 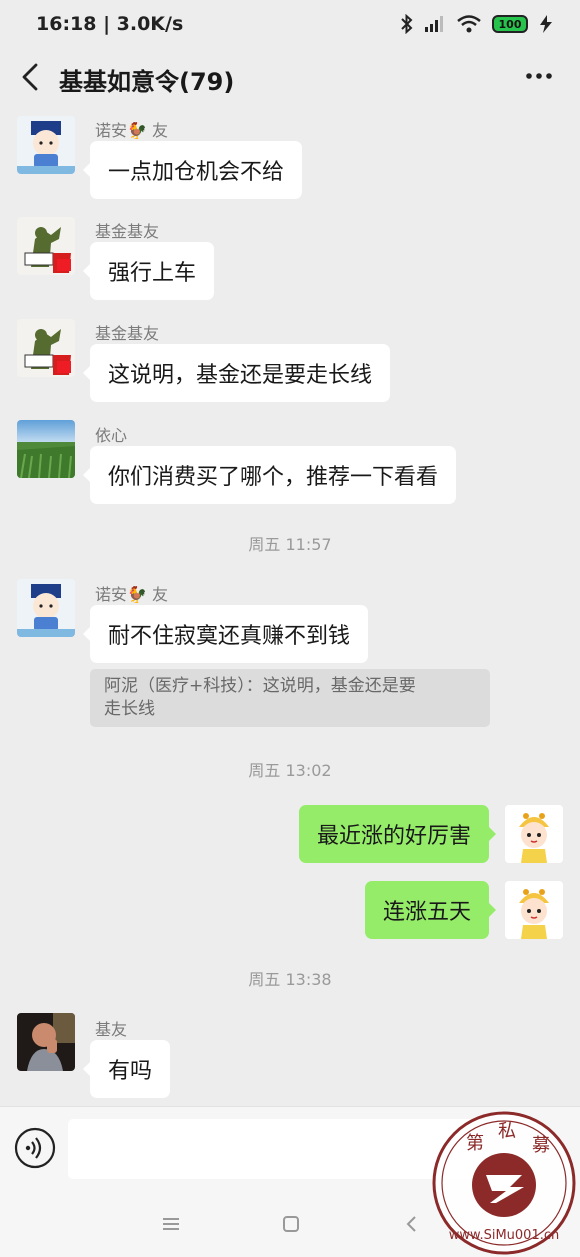 What do you see at coordinates (291, 1224) in the screenshot?
I see `home-icon` at bounding box center [291, 1224].